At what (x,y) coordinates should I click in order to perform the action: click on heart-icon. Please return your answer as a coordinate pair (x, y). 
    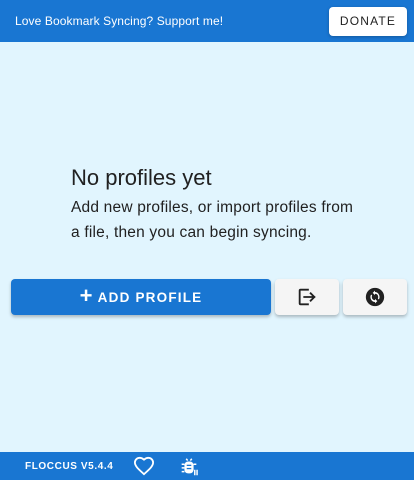
    Looking at the image, I should click on (144, 466).